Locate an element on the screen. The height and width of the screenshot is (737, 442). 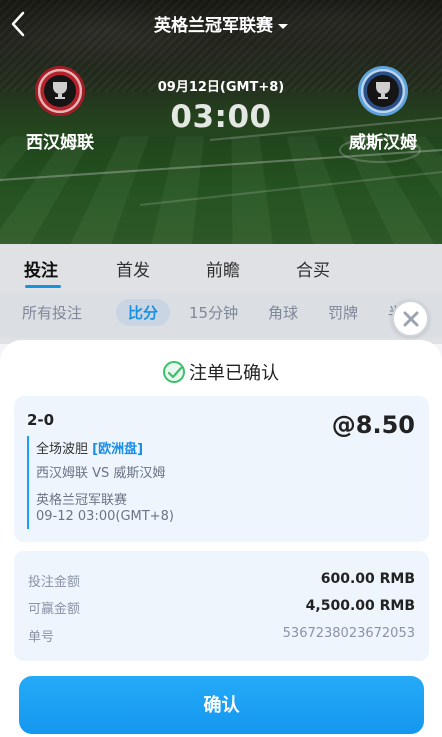
bet-market: 全场波胆 [欧洲盘] is located at coordinates (89, 447).